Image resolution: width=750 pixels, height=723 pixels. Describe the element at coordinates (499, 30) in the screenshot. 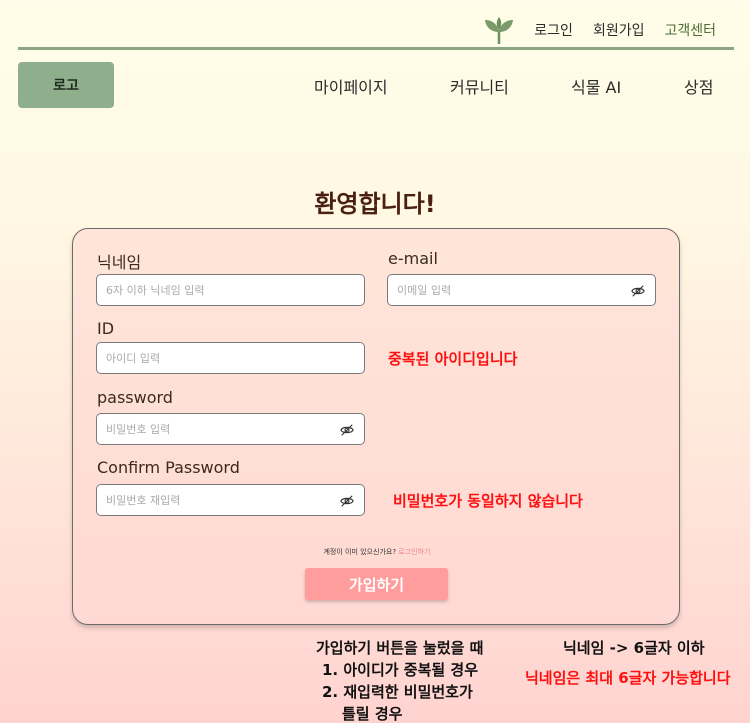

I see `sprout-icon` at that location.